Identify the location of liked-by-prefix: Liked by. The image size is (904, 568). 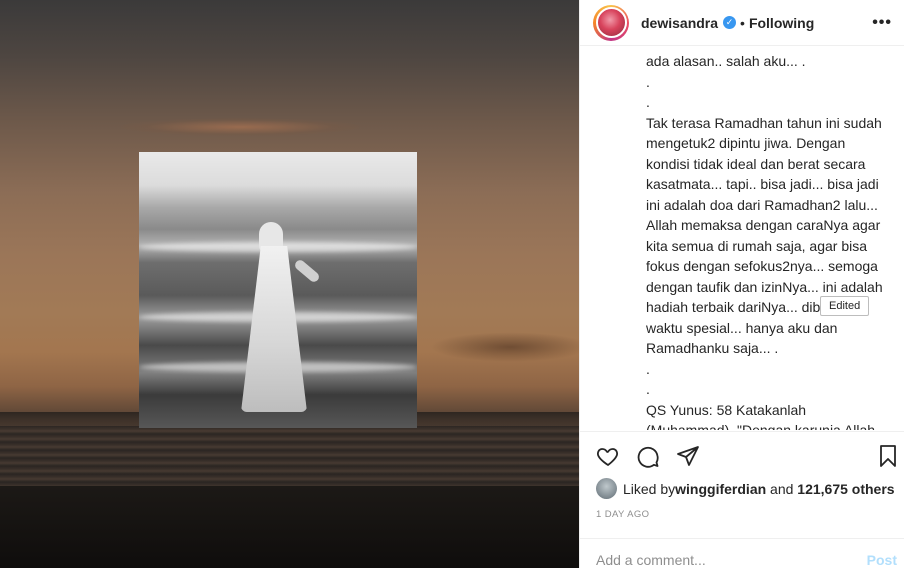
(649, 488).